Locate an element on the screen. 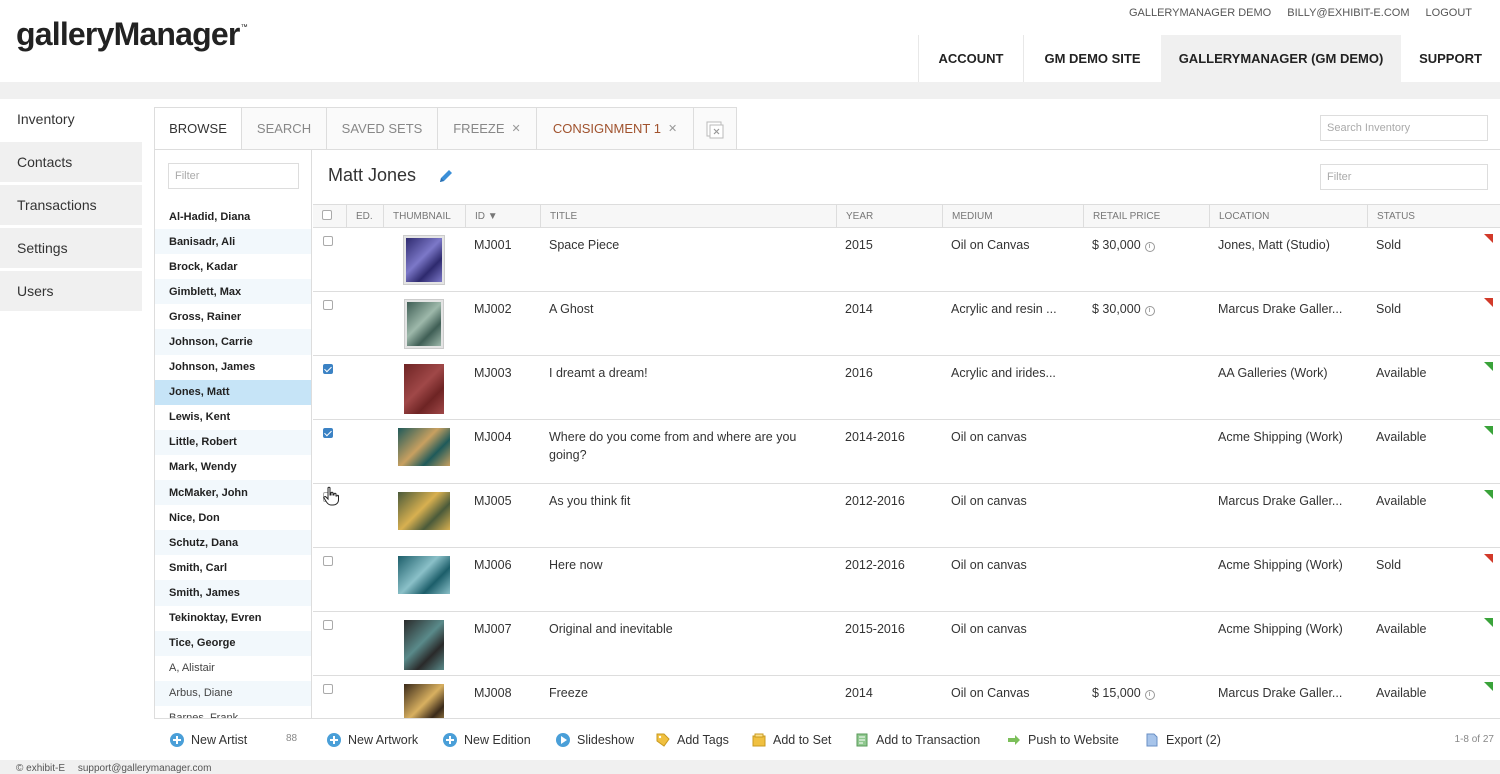 The width and height of the screenshot is (1500, 774). add-to-set-button: Add to Set is located at coordinates (791, 740).